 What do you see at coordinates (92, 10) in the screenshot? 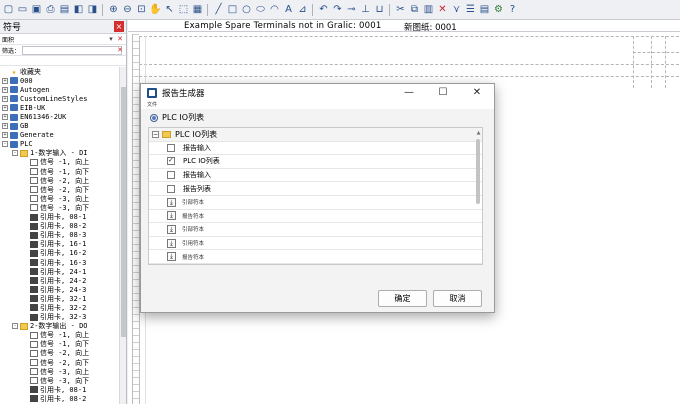
I see `redo-page-icon: ◨` at bounding box center [92, 10].